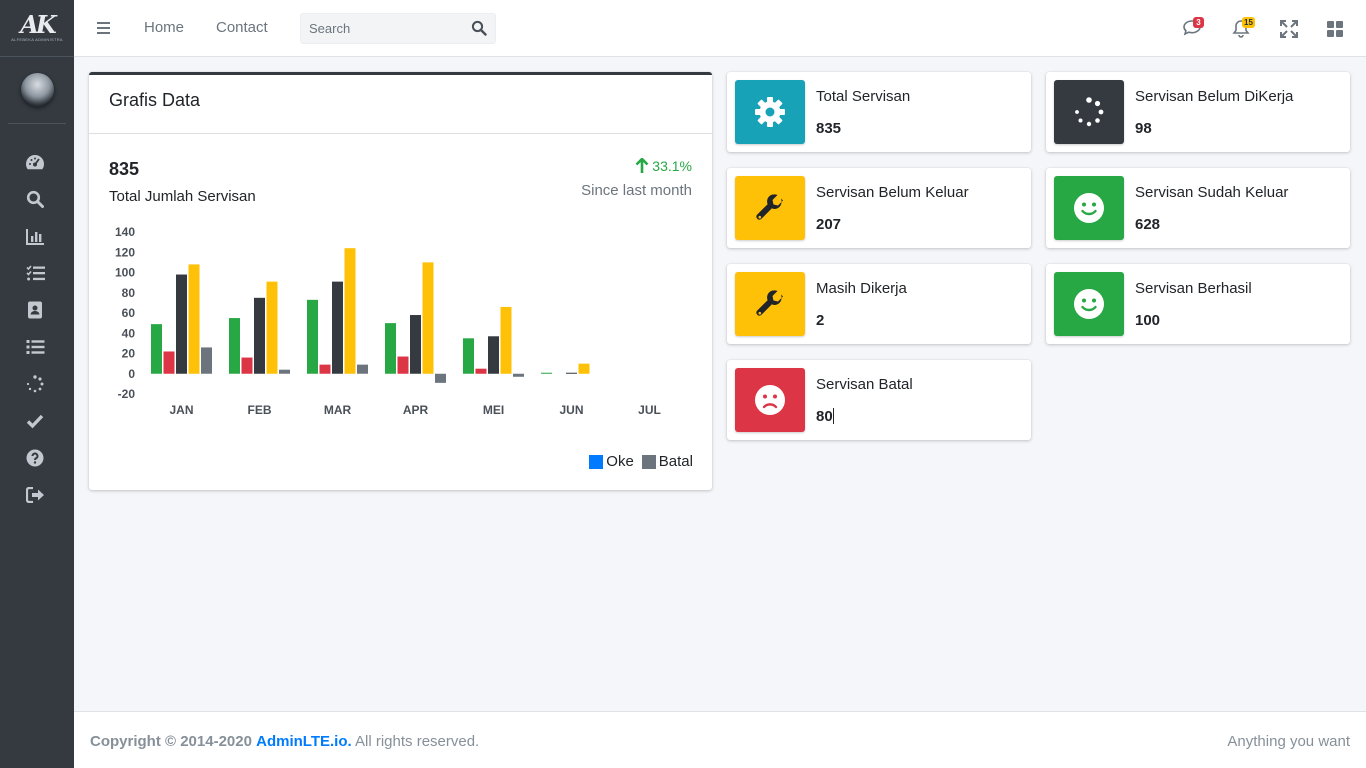 This screenshot has height=768, width=1366. I want to click on info-box-masih-dikerja: Masih Dikerja 2, so click(879, 304).